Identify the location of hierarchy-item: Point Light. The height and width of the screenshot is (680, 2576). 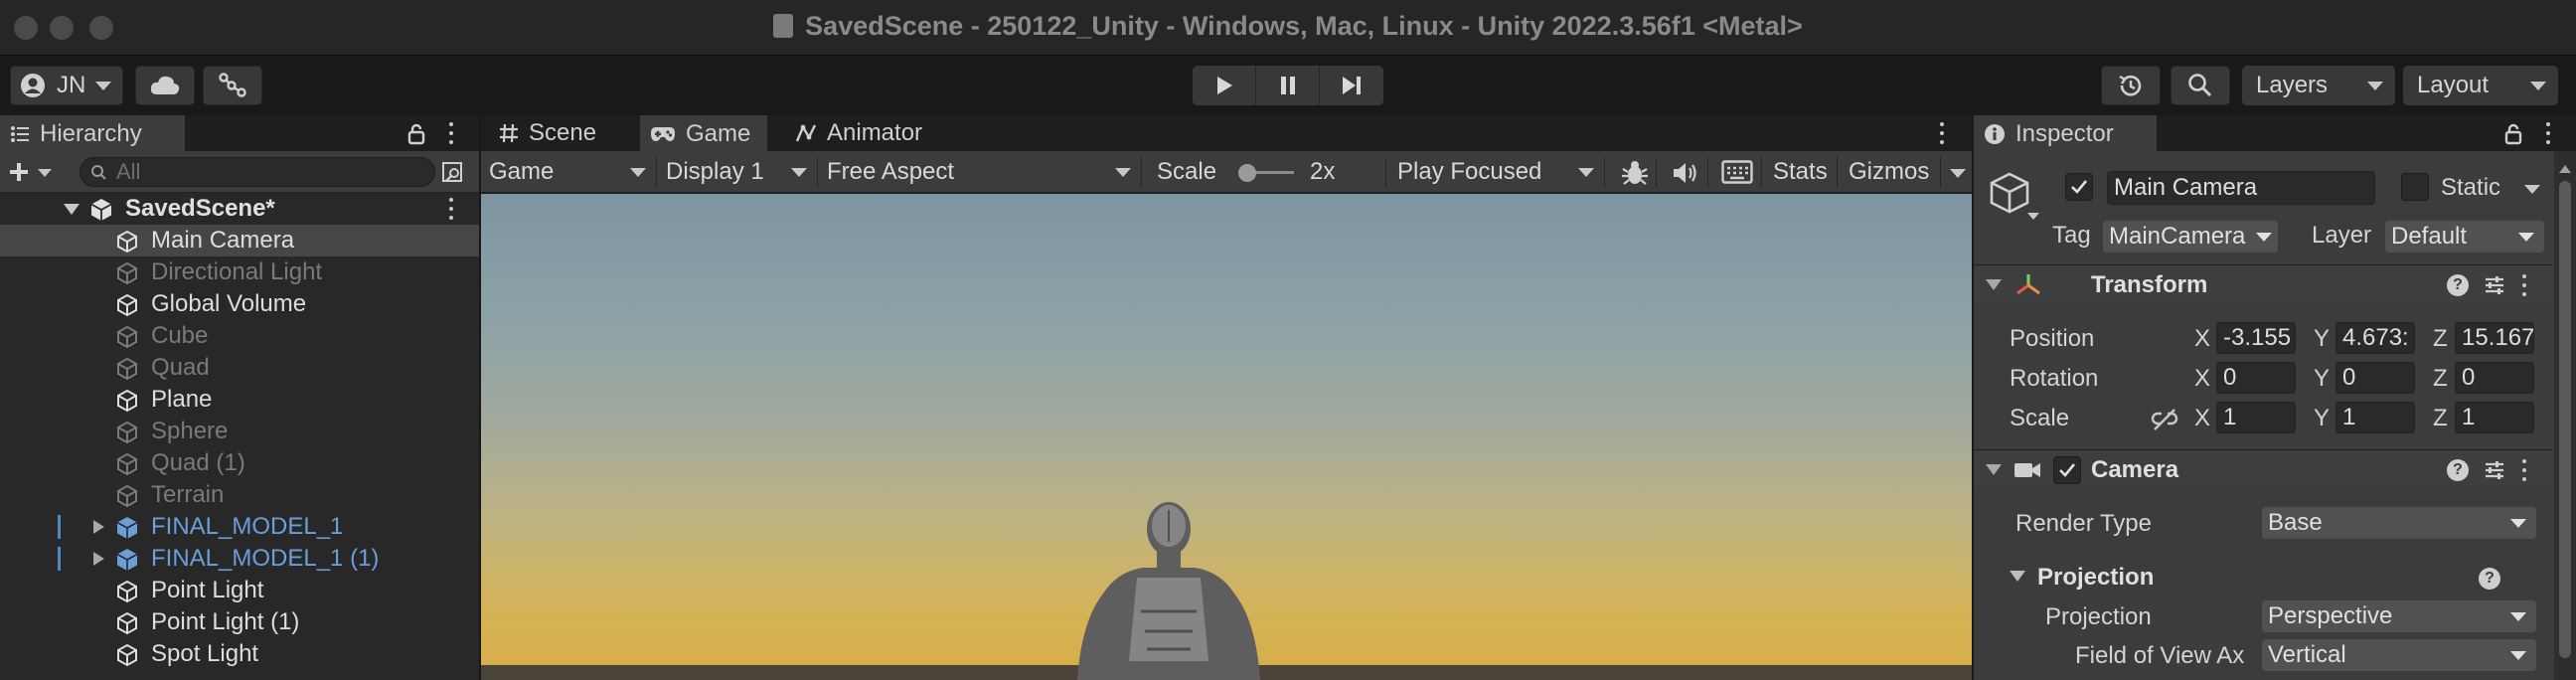
(239, 590).